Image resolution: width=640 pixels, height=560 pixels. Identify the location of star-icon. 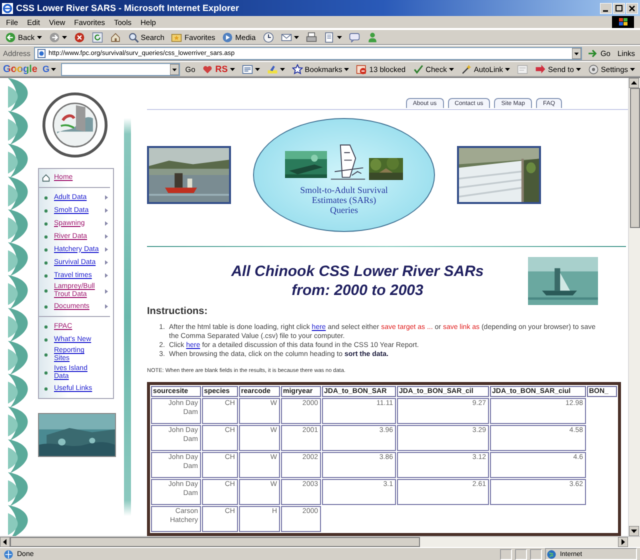
(297, 69).